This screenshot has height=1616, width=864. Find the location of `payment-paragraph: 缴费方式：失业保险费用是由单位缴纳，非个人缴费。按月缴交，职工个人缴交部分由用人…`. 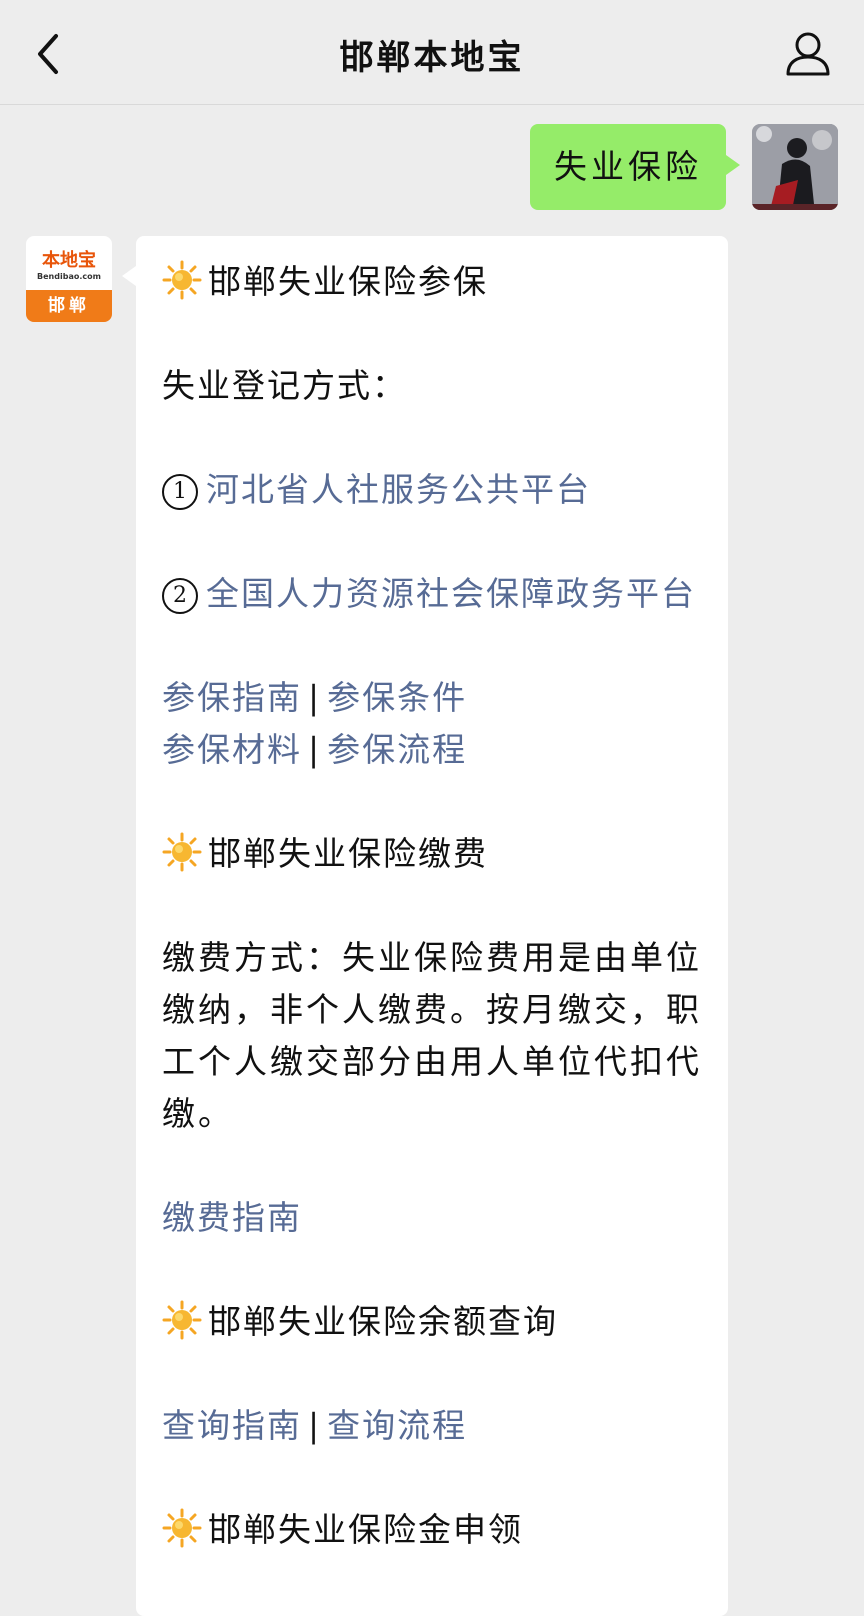

payment-paragraph: 缴费方式：失业保险费用是由单位缴纳，非个人缴费。按月缴交，职工个人缴交部分由用人… is located at coordinates (432, 1035).